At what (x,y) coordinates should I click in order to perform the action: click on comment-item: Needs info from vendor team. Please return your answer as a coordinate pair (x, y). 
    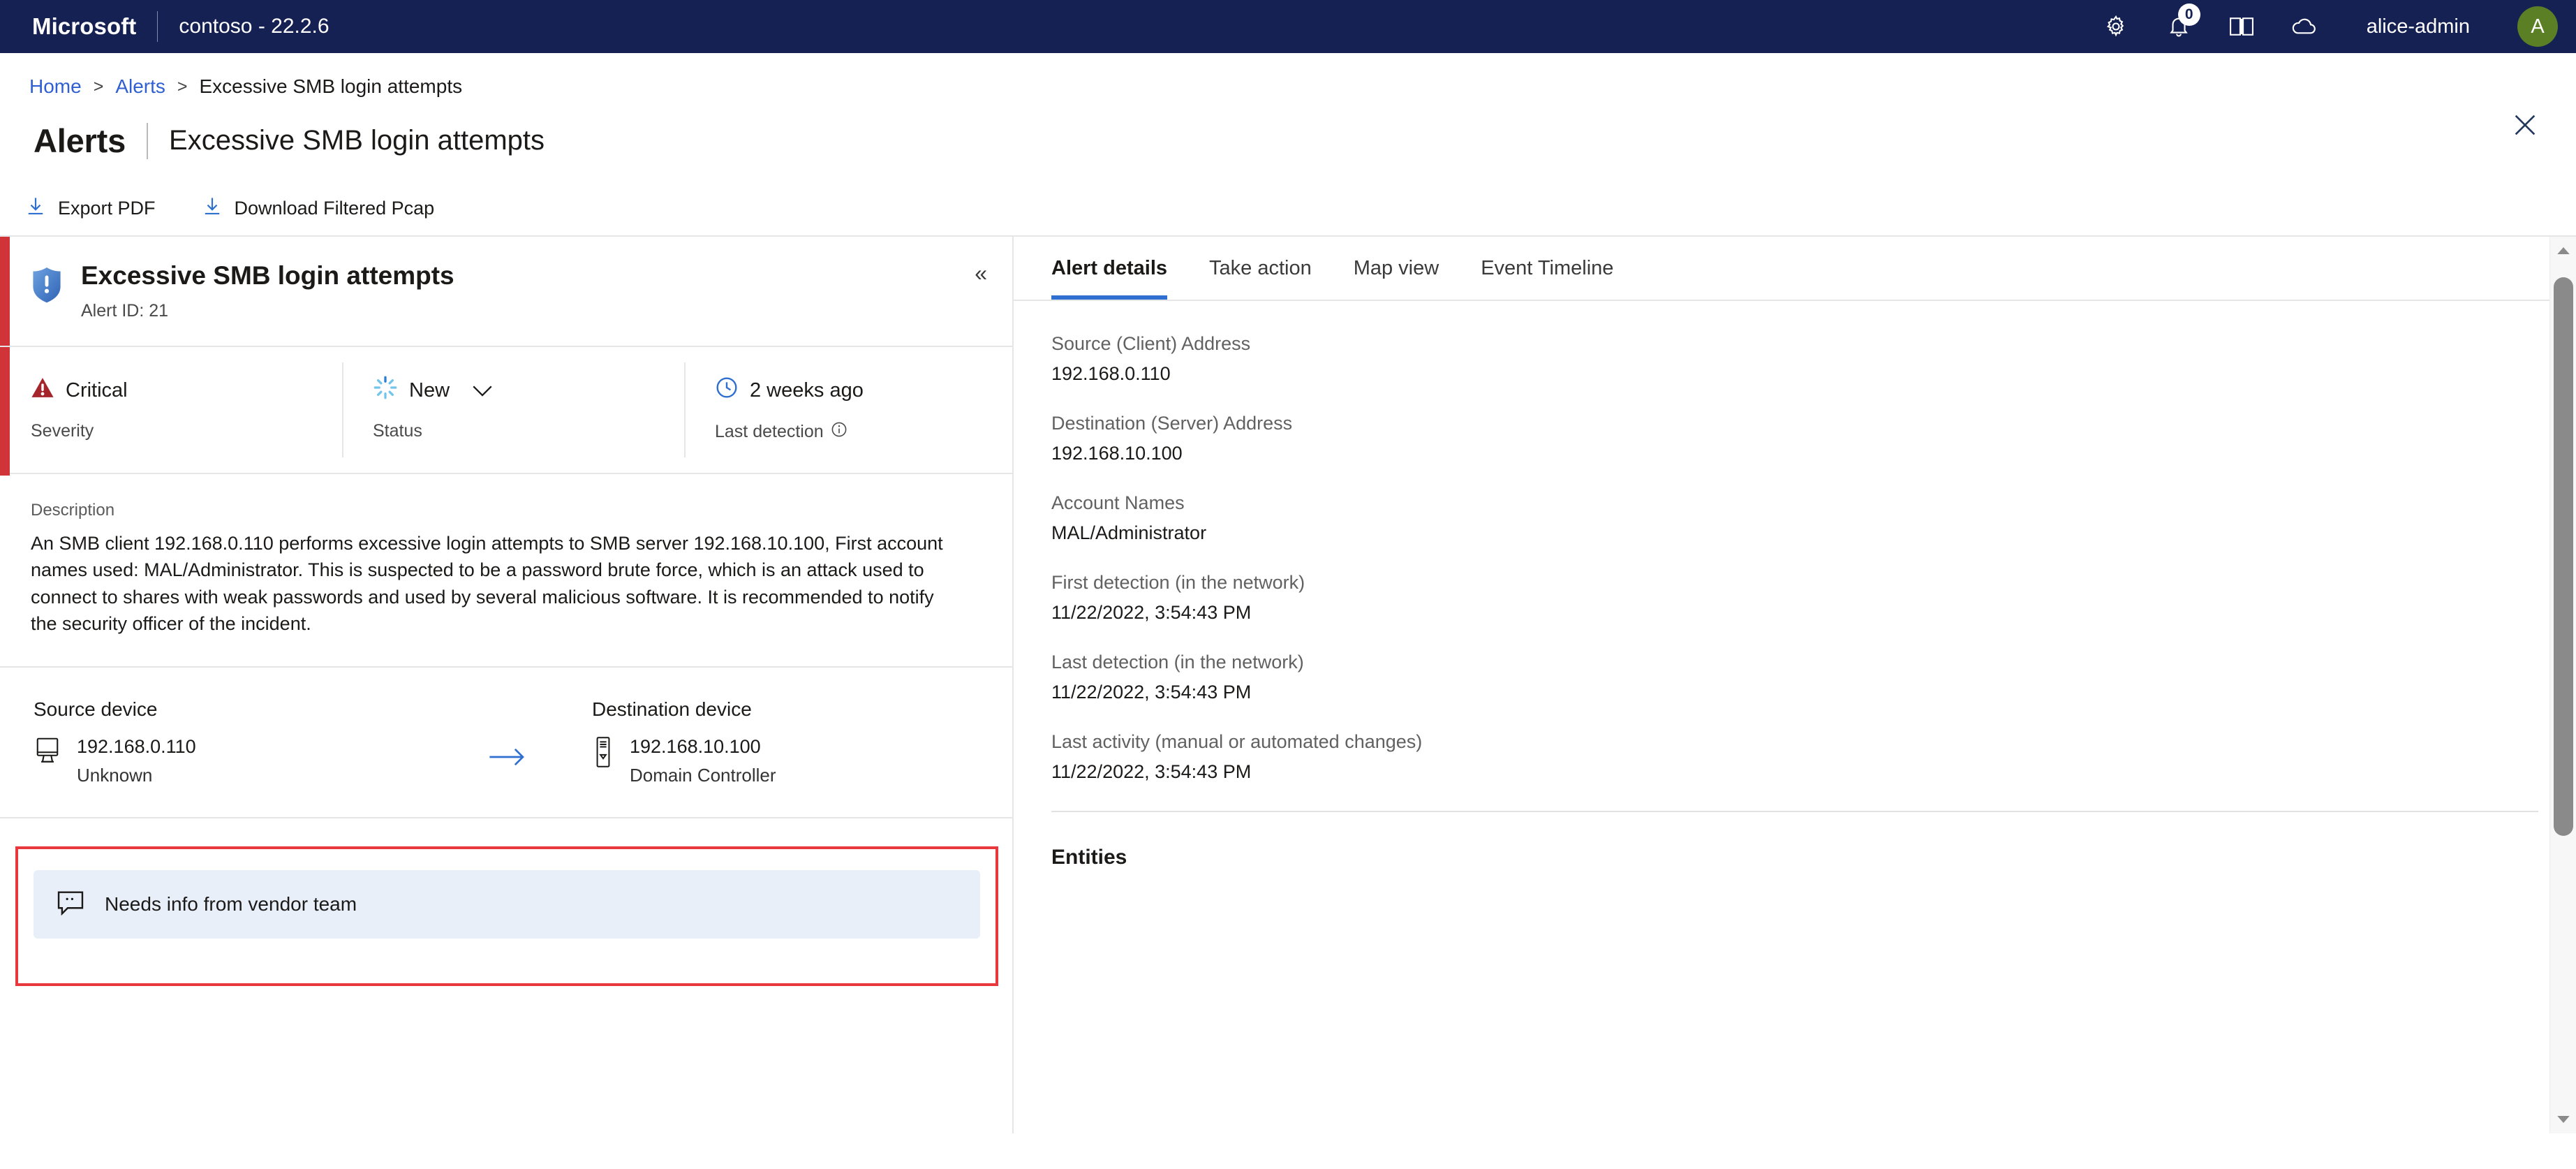
    Looking at the image, I should click on (507, 904).